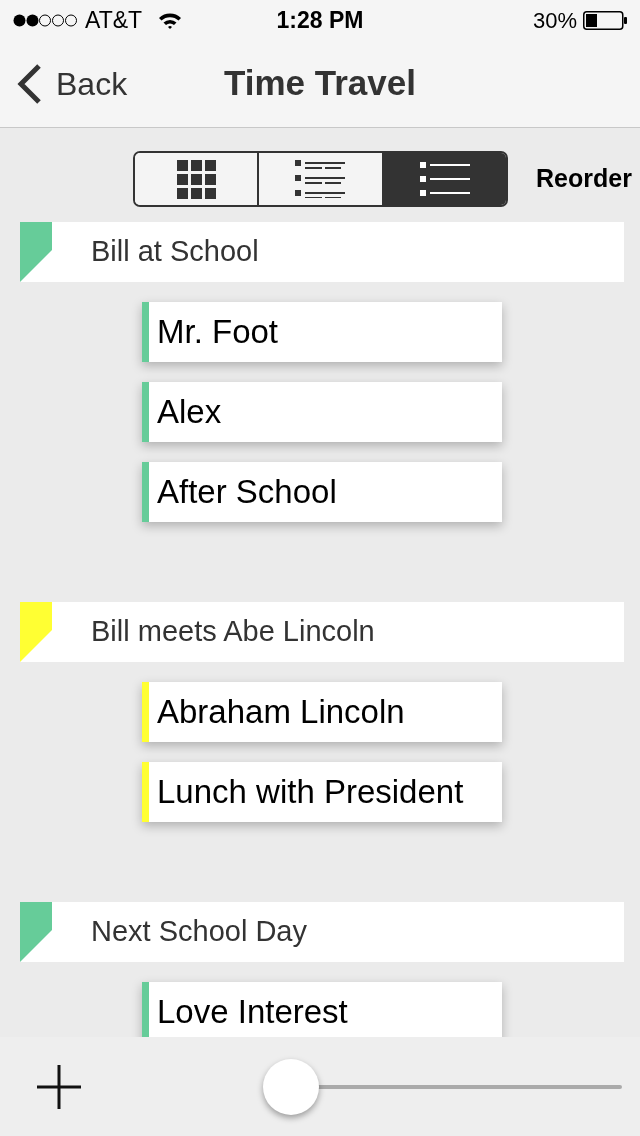 The image size is (640, 1136). I want to click on status-time: 1:28 PM, so click(320, 20).